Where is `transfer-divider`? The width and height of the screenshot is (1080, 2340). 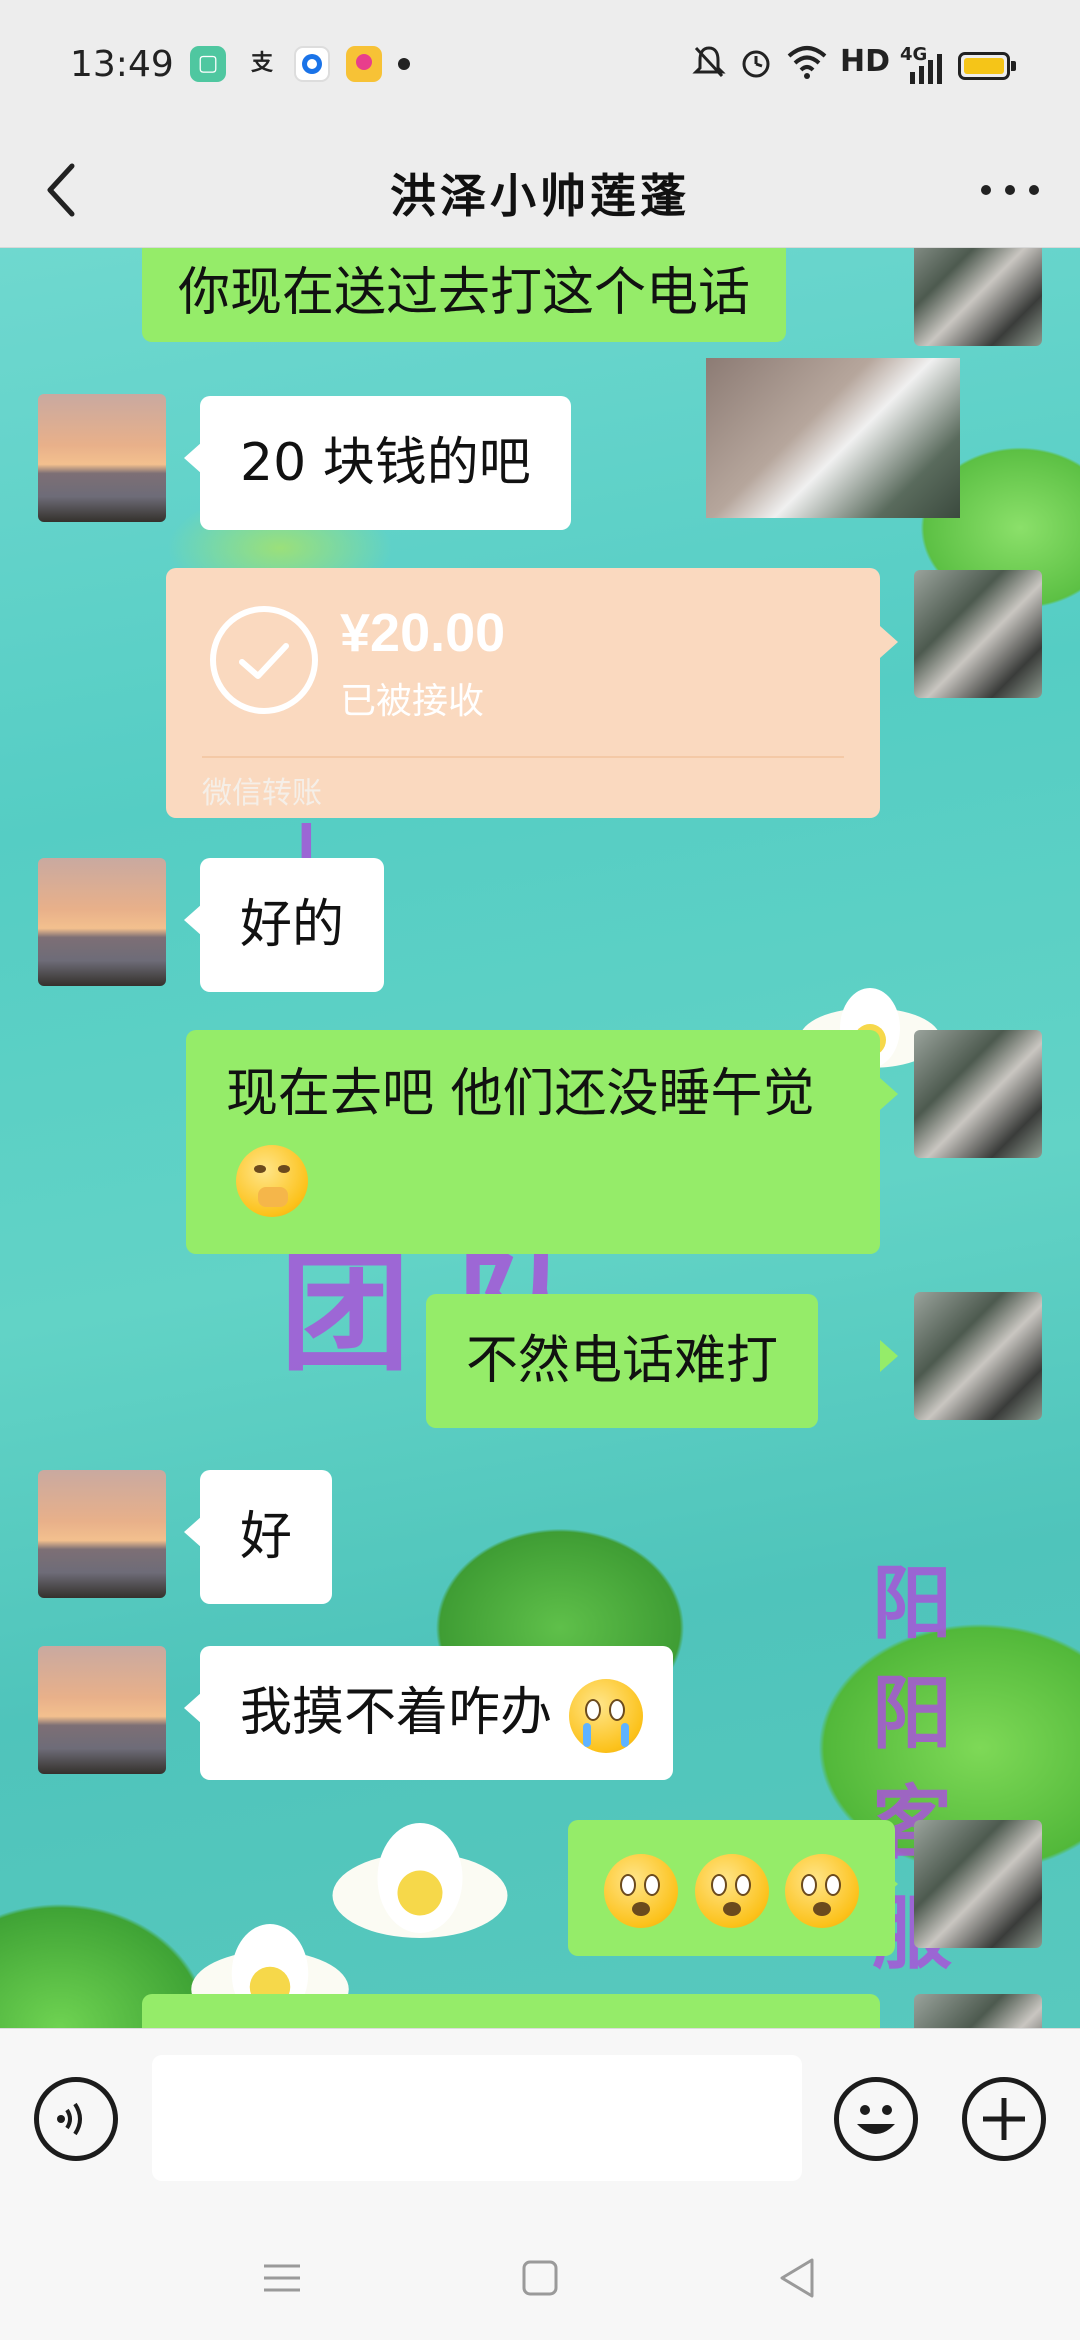 transfer-divider is located at coordinates (523, 757).